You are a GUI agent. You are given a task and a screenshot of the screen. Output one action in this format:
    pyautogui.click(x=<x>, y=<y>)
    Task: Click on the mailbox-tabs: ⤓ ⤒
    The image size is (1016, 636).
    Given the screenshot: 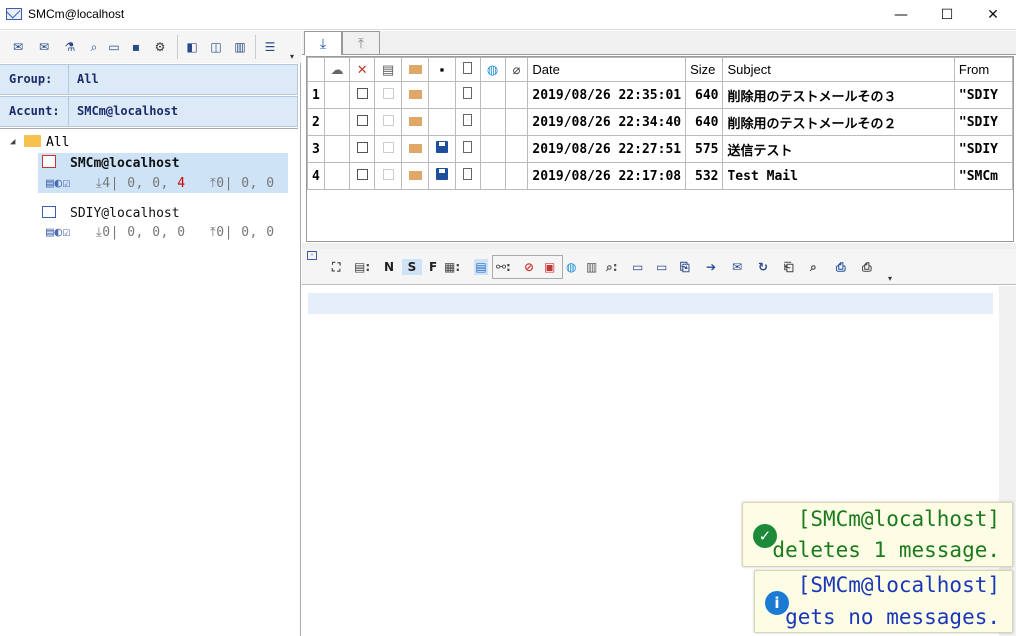 What is the action you would take?
    pyautogui.click(x=659, y=43)
    